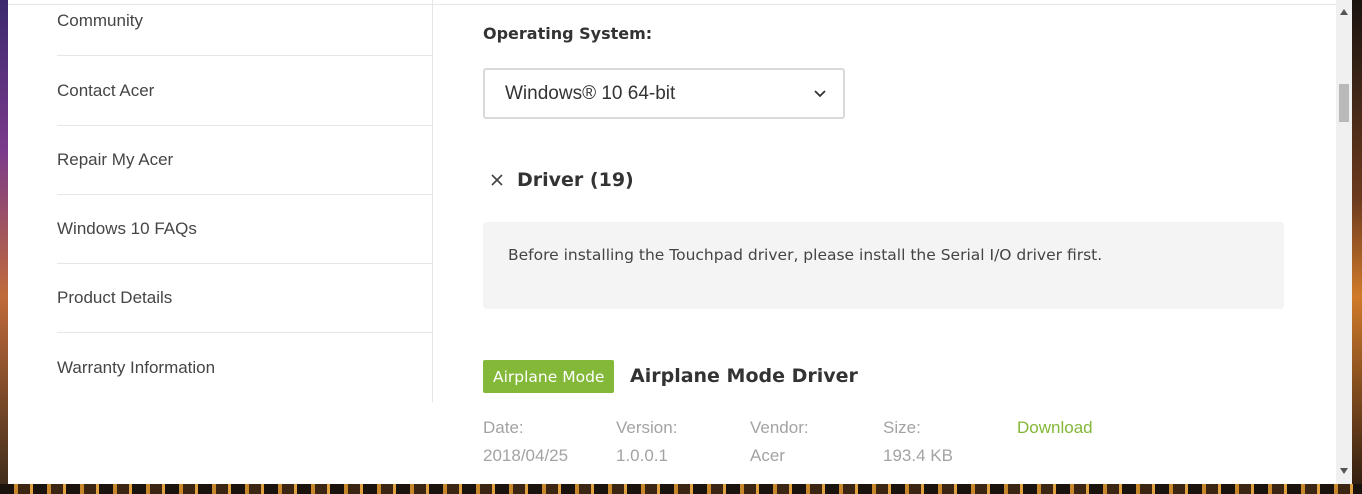 This screenshot has width=1362, height=494. I want to click on driver-name: Airplane Mode Driver, so click(744, 376).